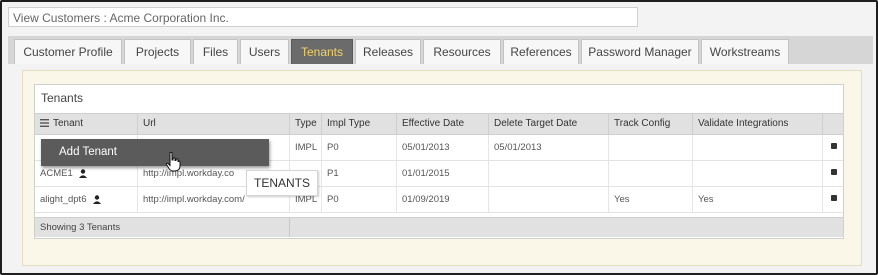  What do you see at coordinates (44, 123) in the screenshot?
I see `hamburger-icon` at bounding box center [44, 123].